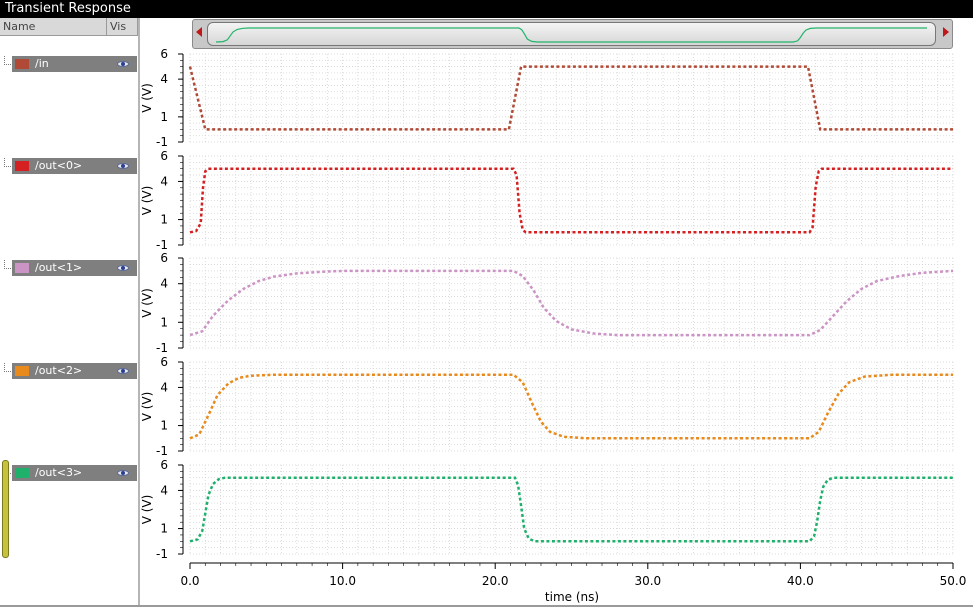 The width and height of the screenshot is (973, 612). What do you see at coordinates (953, 581) in the screenshot?
I see `x-tick-label: 50.0` at bounding box center [953, 581].